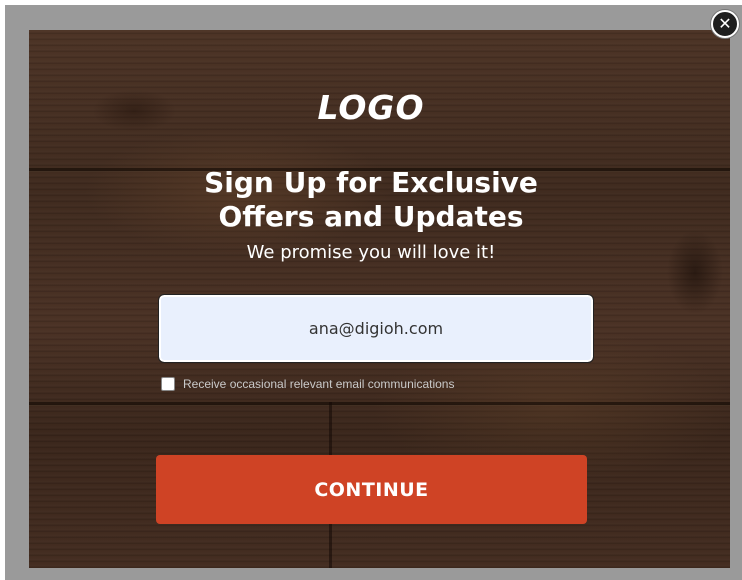 The width and height of the screenshot is (742, 580). Describe the element at coordinates (371, 252) in the screenshot. I see `subheadline: We promise you will love it!` at that location.